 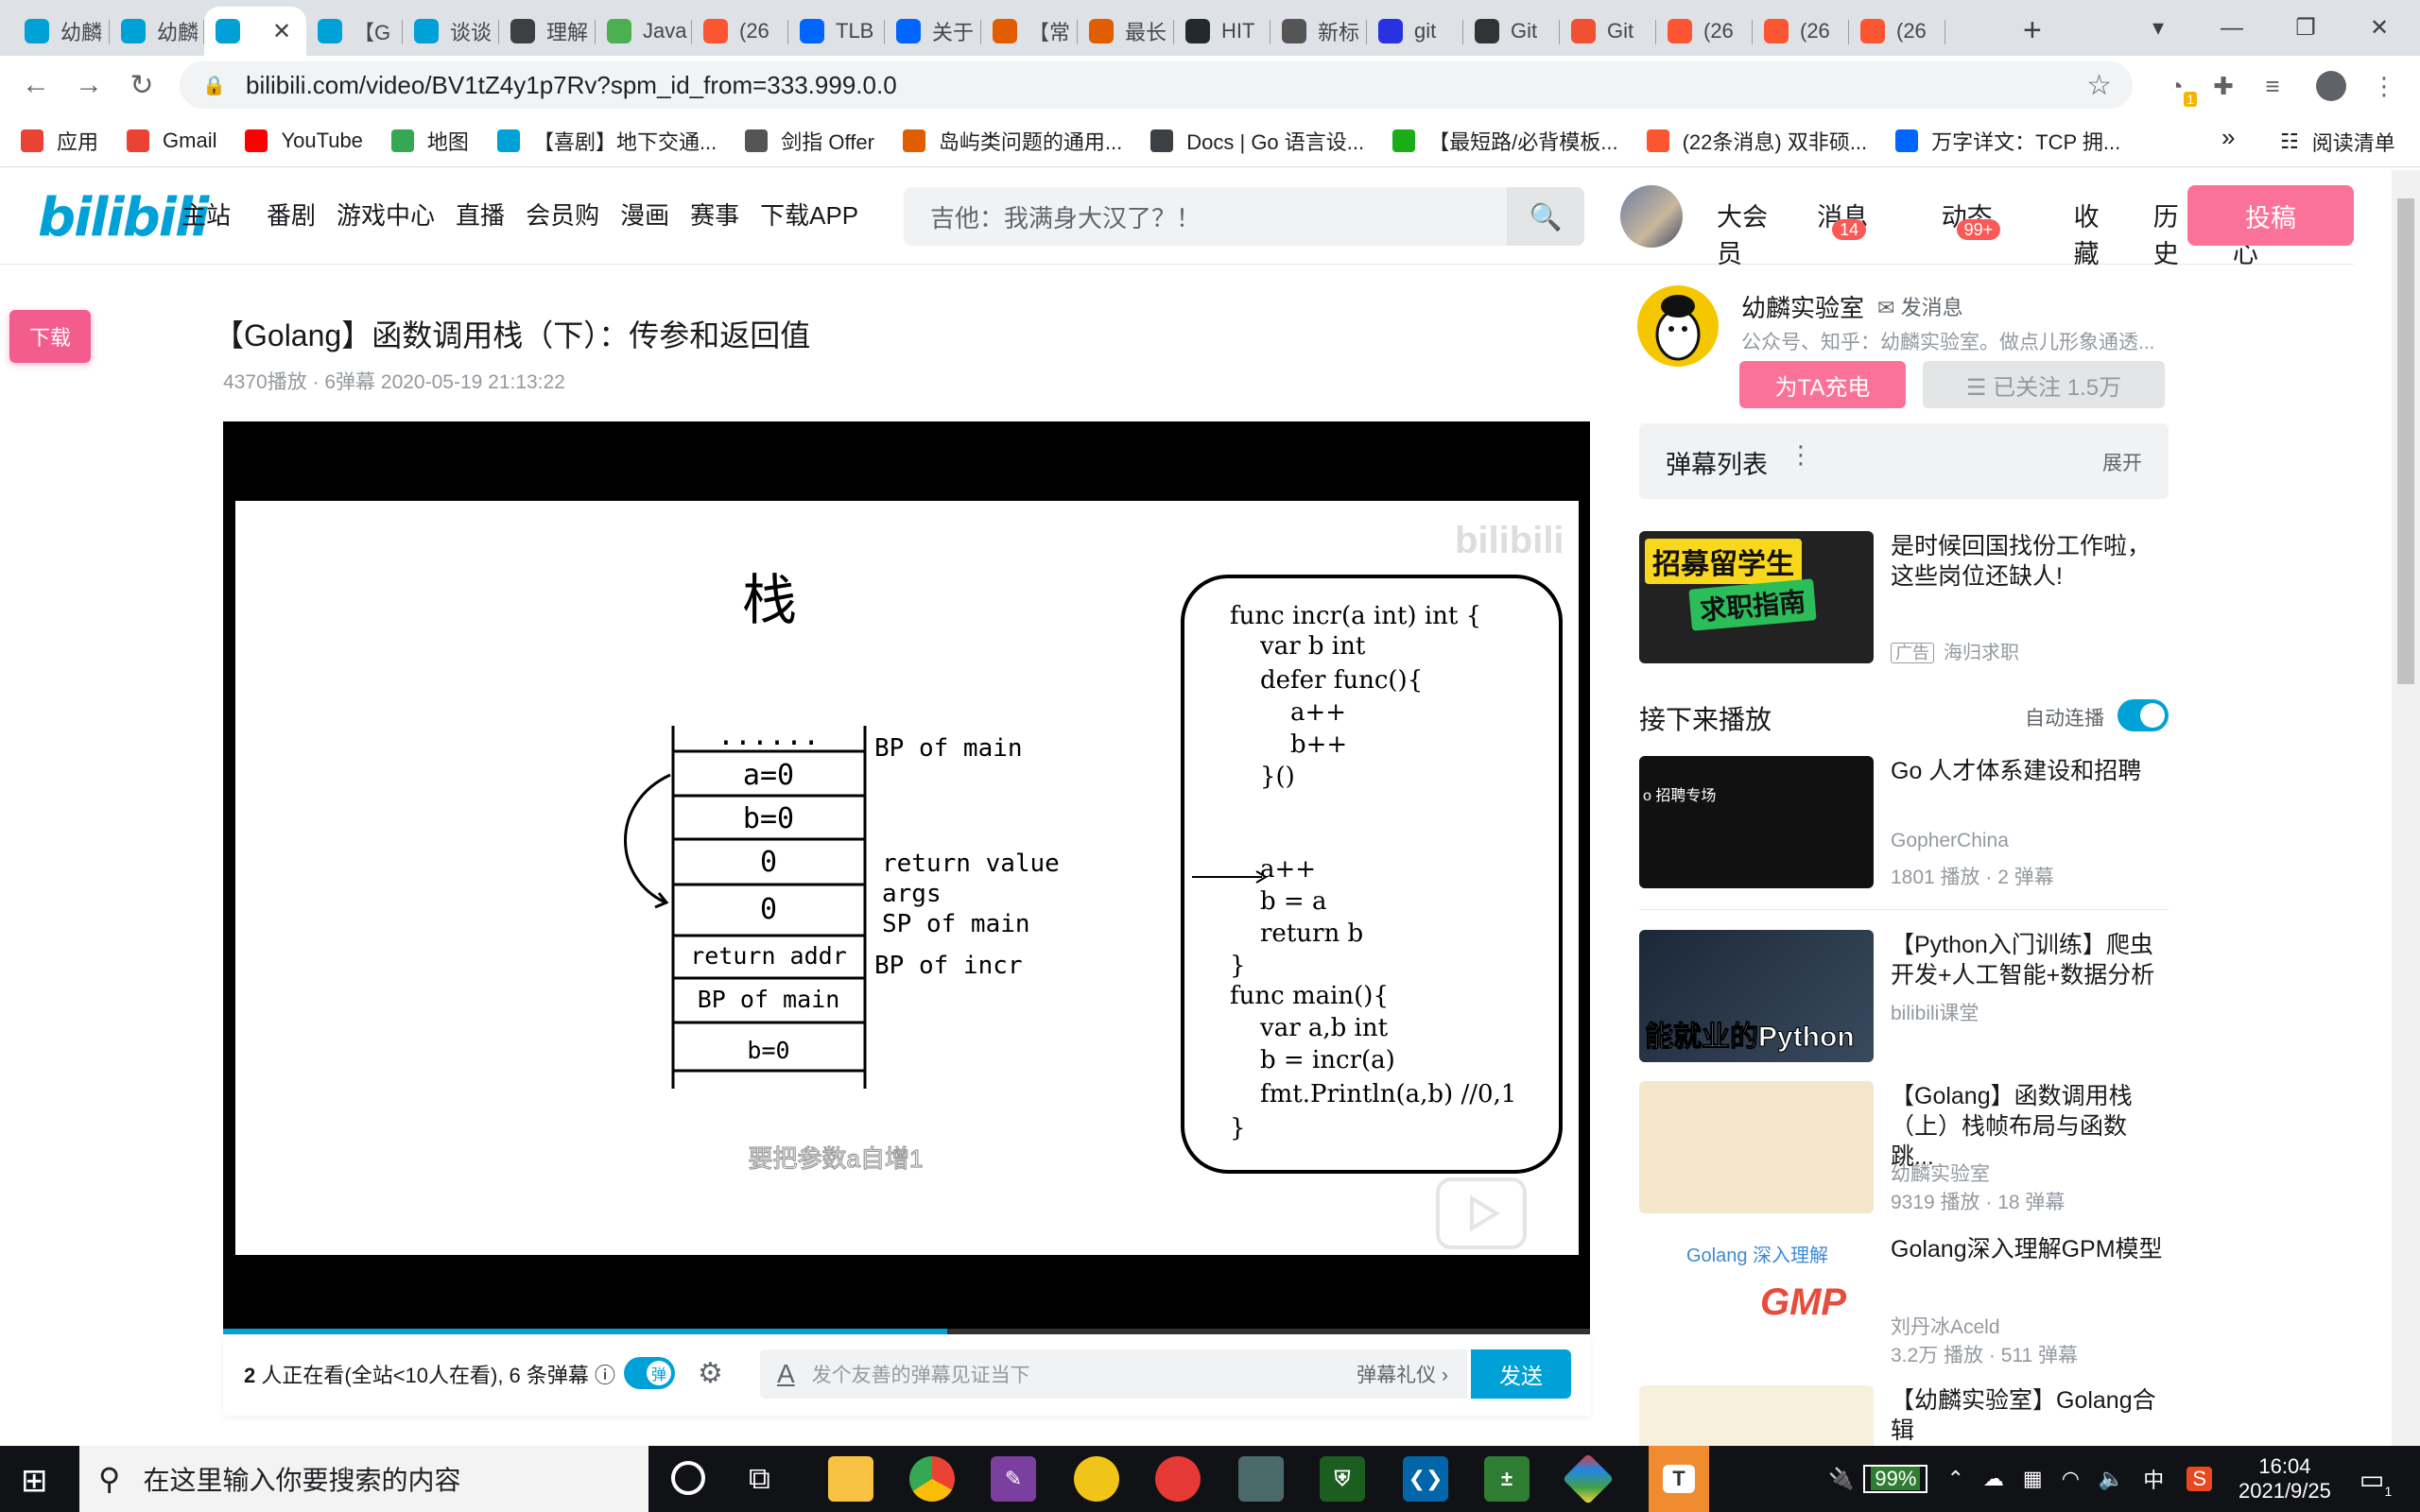 What do you see at coordinates (1868, 233) in the screenshot?
I see `user-nav-item: 消息14` at bounding box center [1868, 233].